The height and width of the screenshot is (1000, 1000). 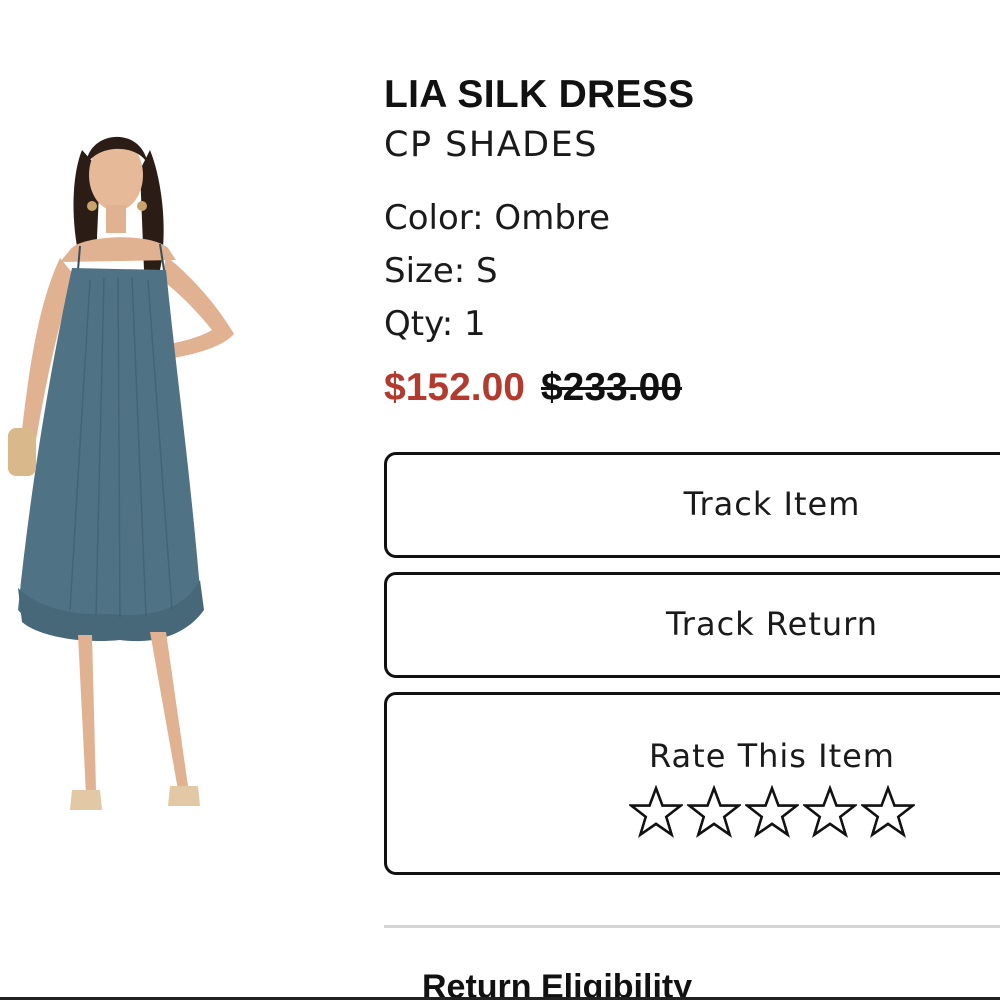 What do you see at coordinates (888, 812) in the screenshot?
I see `star-5-icon` at bounding box center [888, 812].